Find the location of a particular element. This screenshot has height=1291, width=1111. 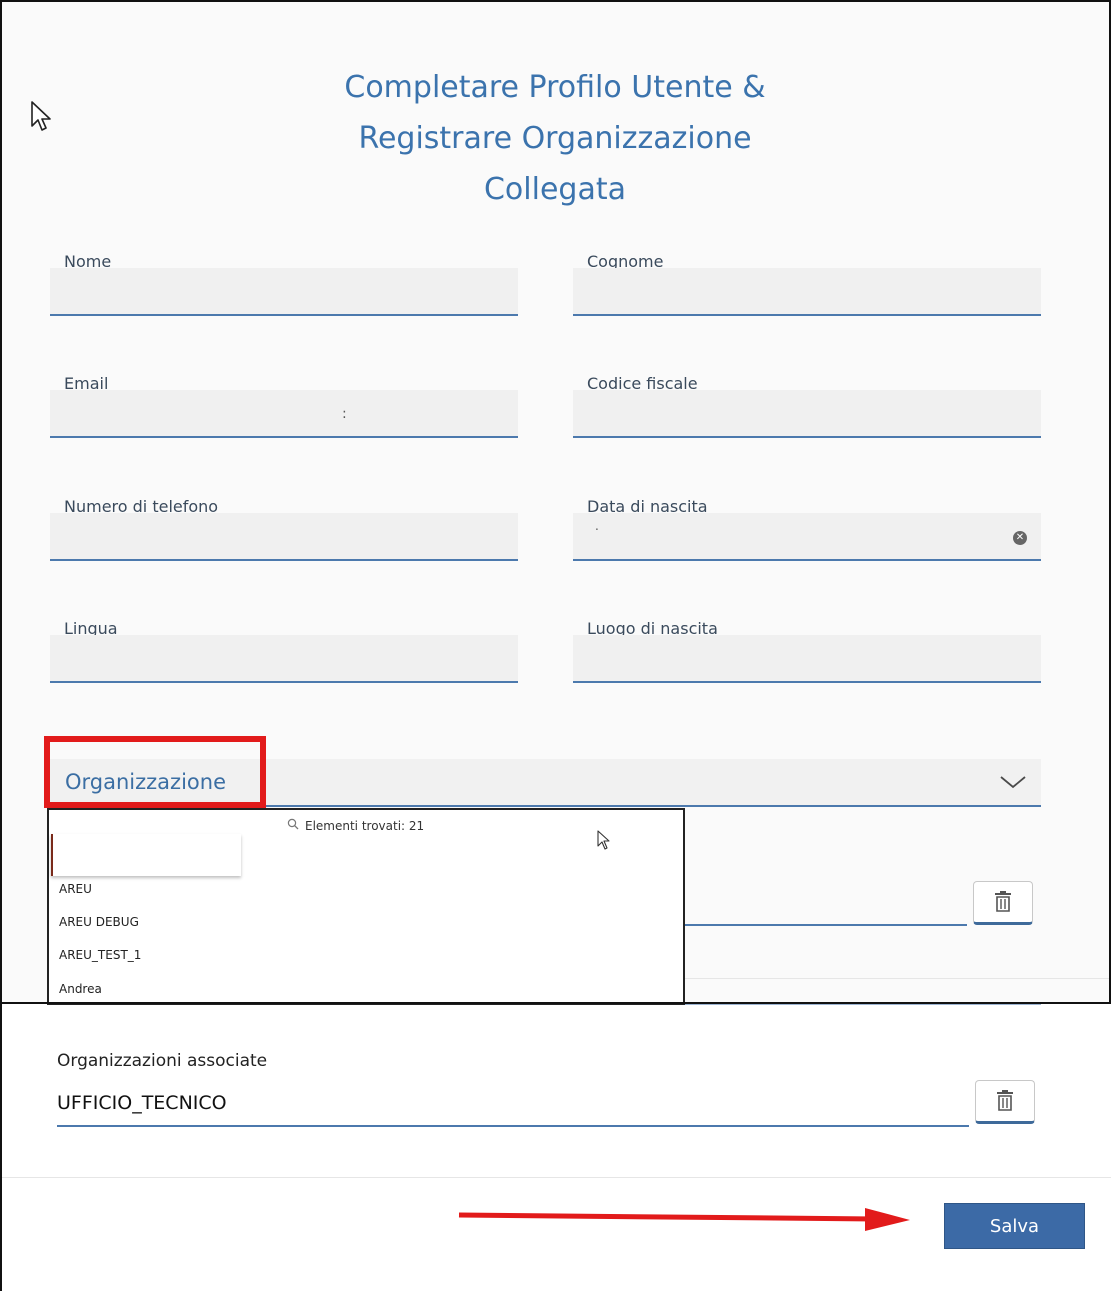

dropdown-option: Andrea is located at coordinates (80, 989).